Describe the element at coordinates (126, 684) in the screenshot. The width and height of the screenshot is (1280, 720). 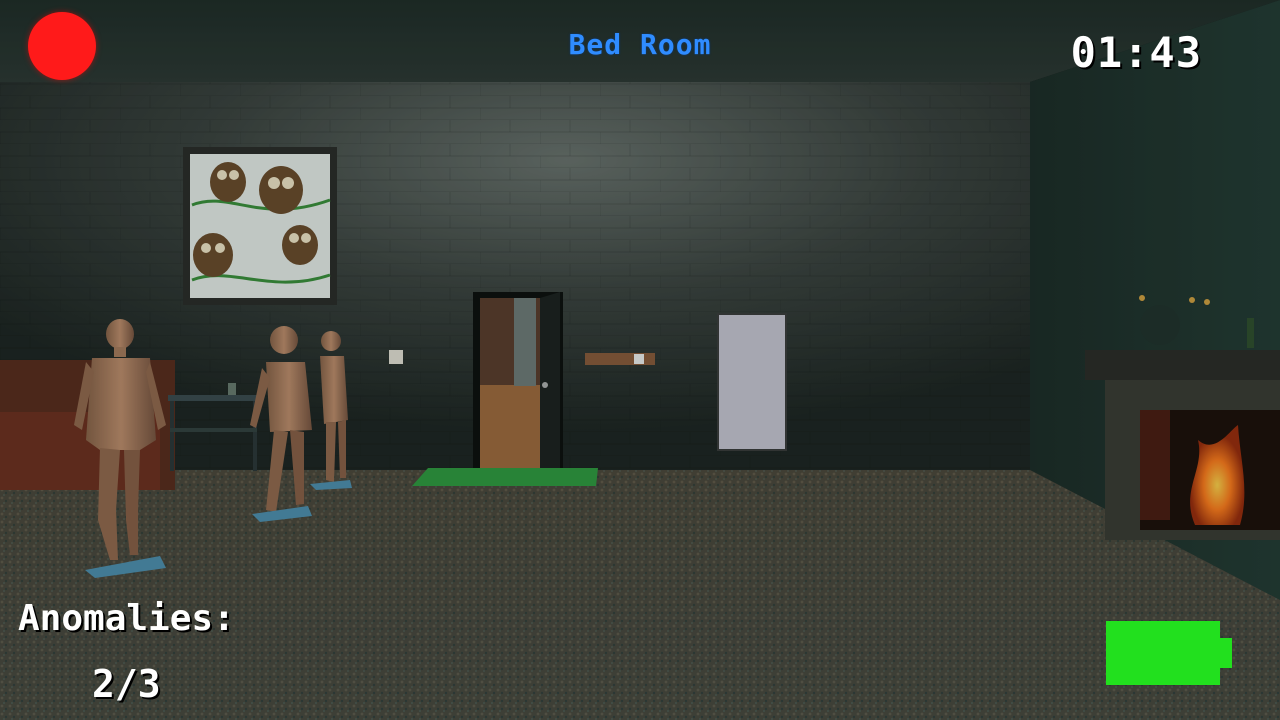
I see `anomalies-count: 2/3` at that location.